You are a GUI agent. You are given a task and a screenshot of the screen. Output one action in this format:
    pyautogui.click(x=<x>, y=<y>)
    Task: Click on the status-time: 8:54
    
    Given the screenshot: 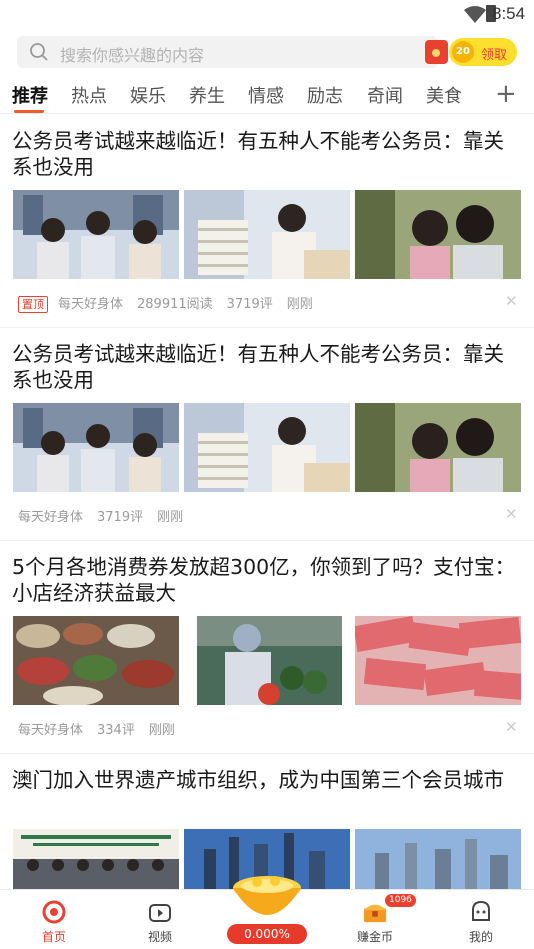 What is the action you would take?
    pyautogui.click(x=509, y=13)
    